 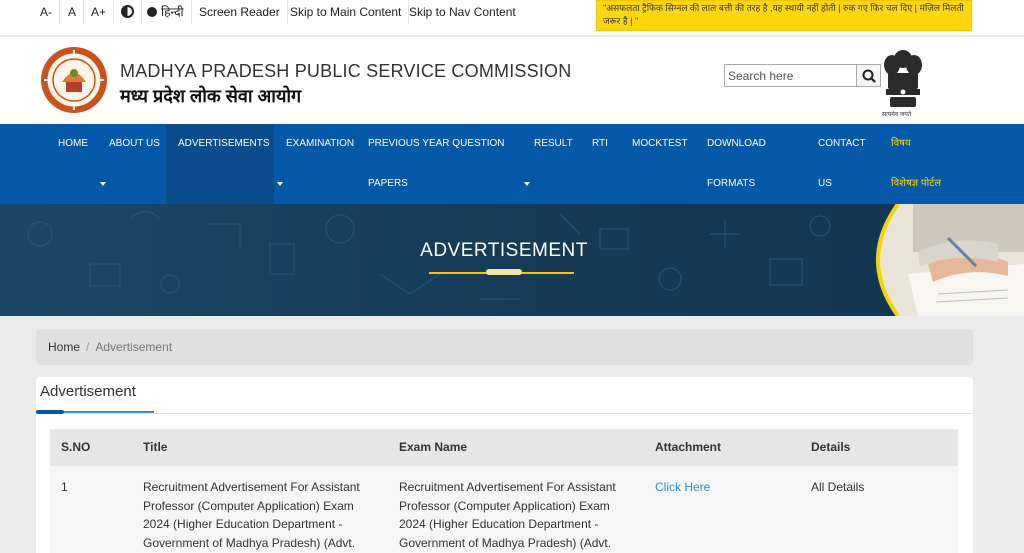 What do you see at coordinates (155, 447) in the screenshot?
I see `column-header-title: Title` at bounding box center [155, 447].